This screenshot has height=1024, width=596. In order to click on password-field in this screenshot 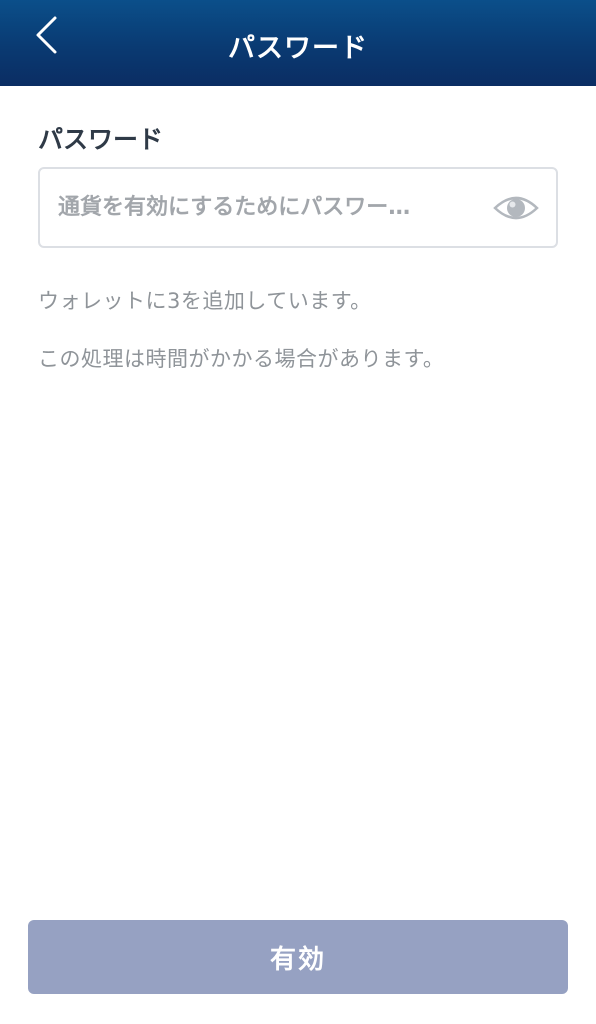, I will do `click(298, 207)`.